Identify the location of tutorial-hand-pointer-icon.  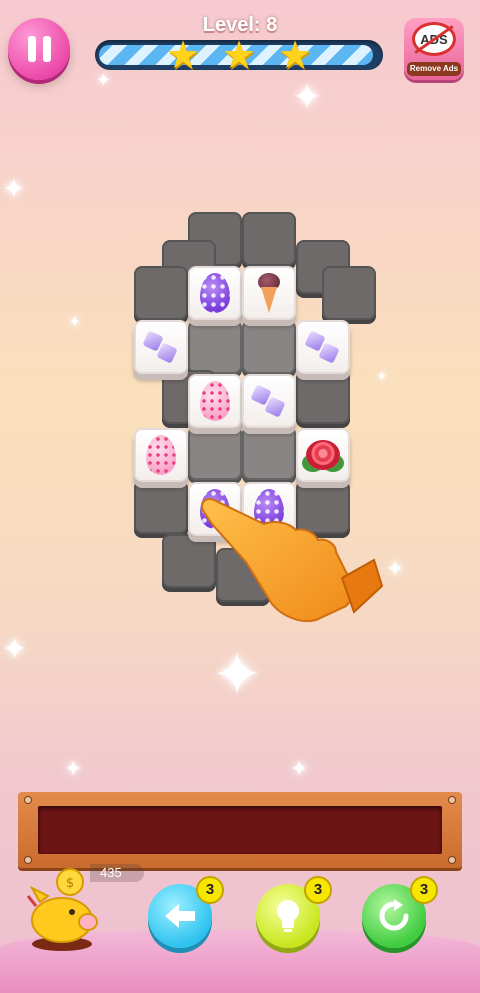
(292, 560).